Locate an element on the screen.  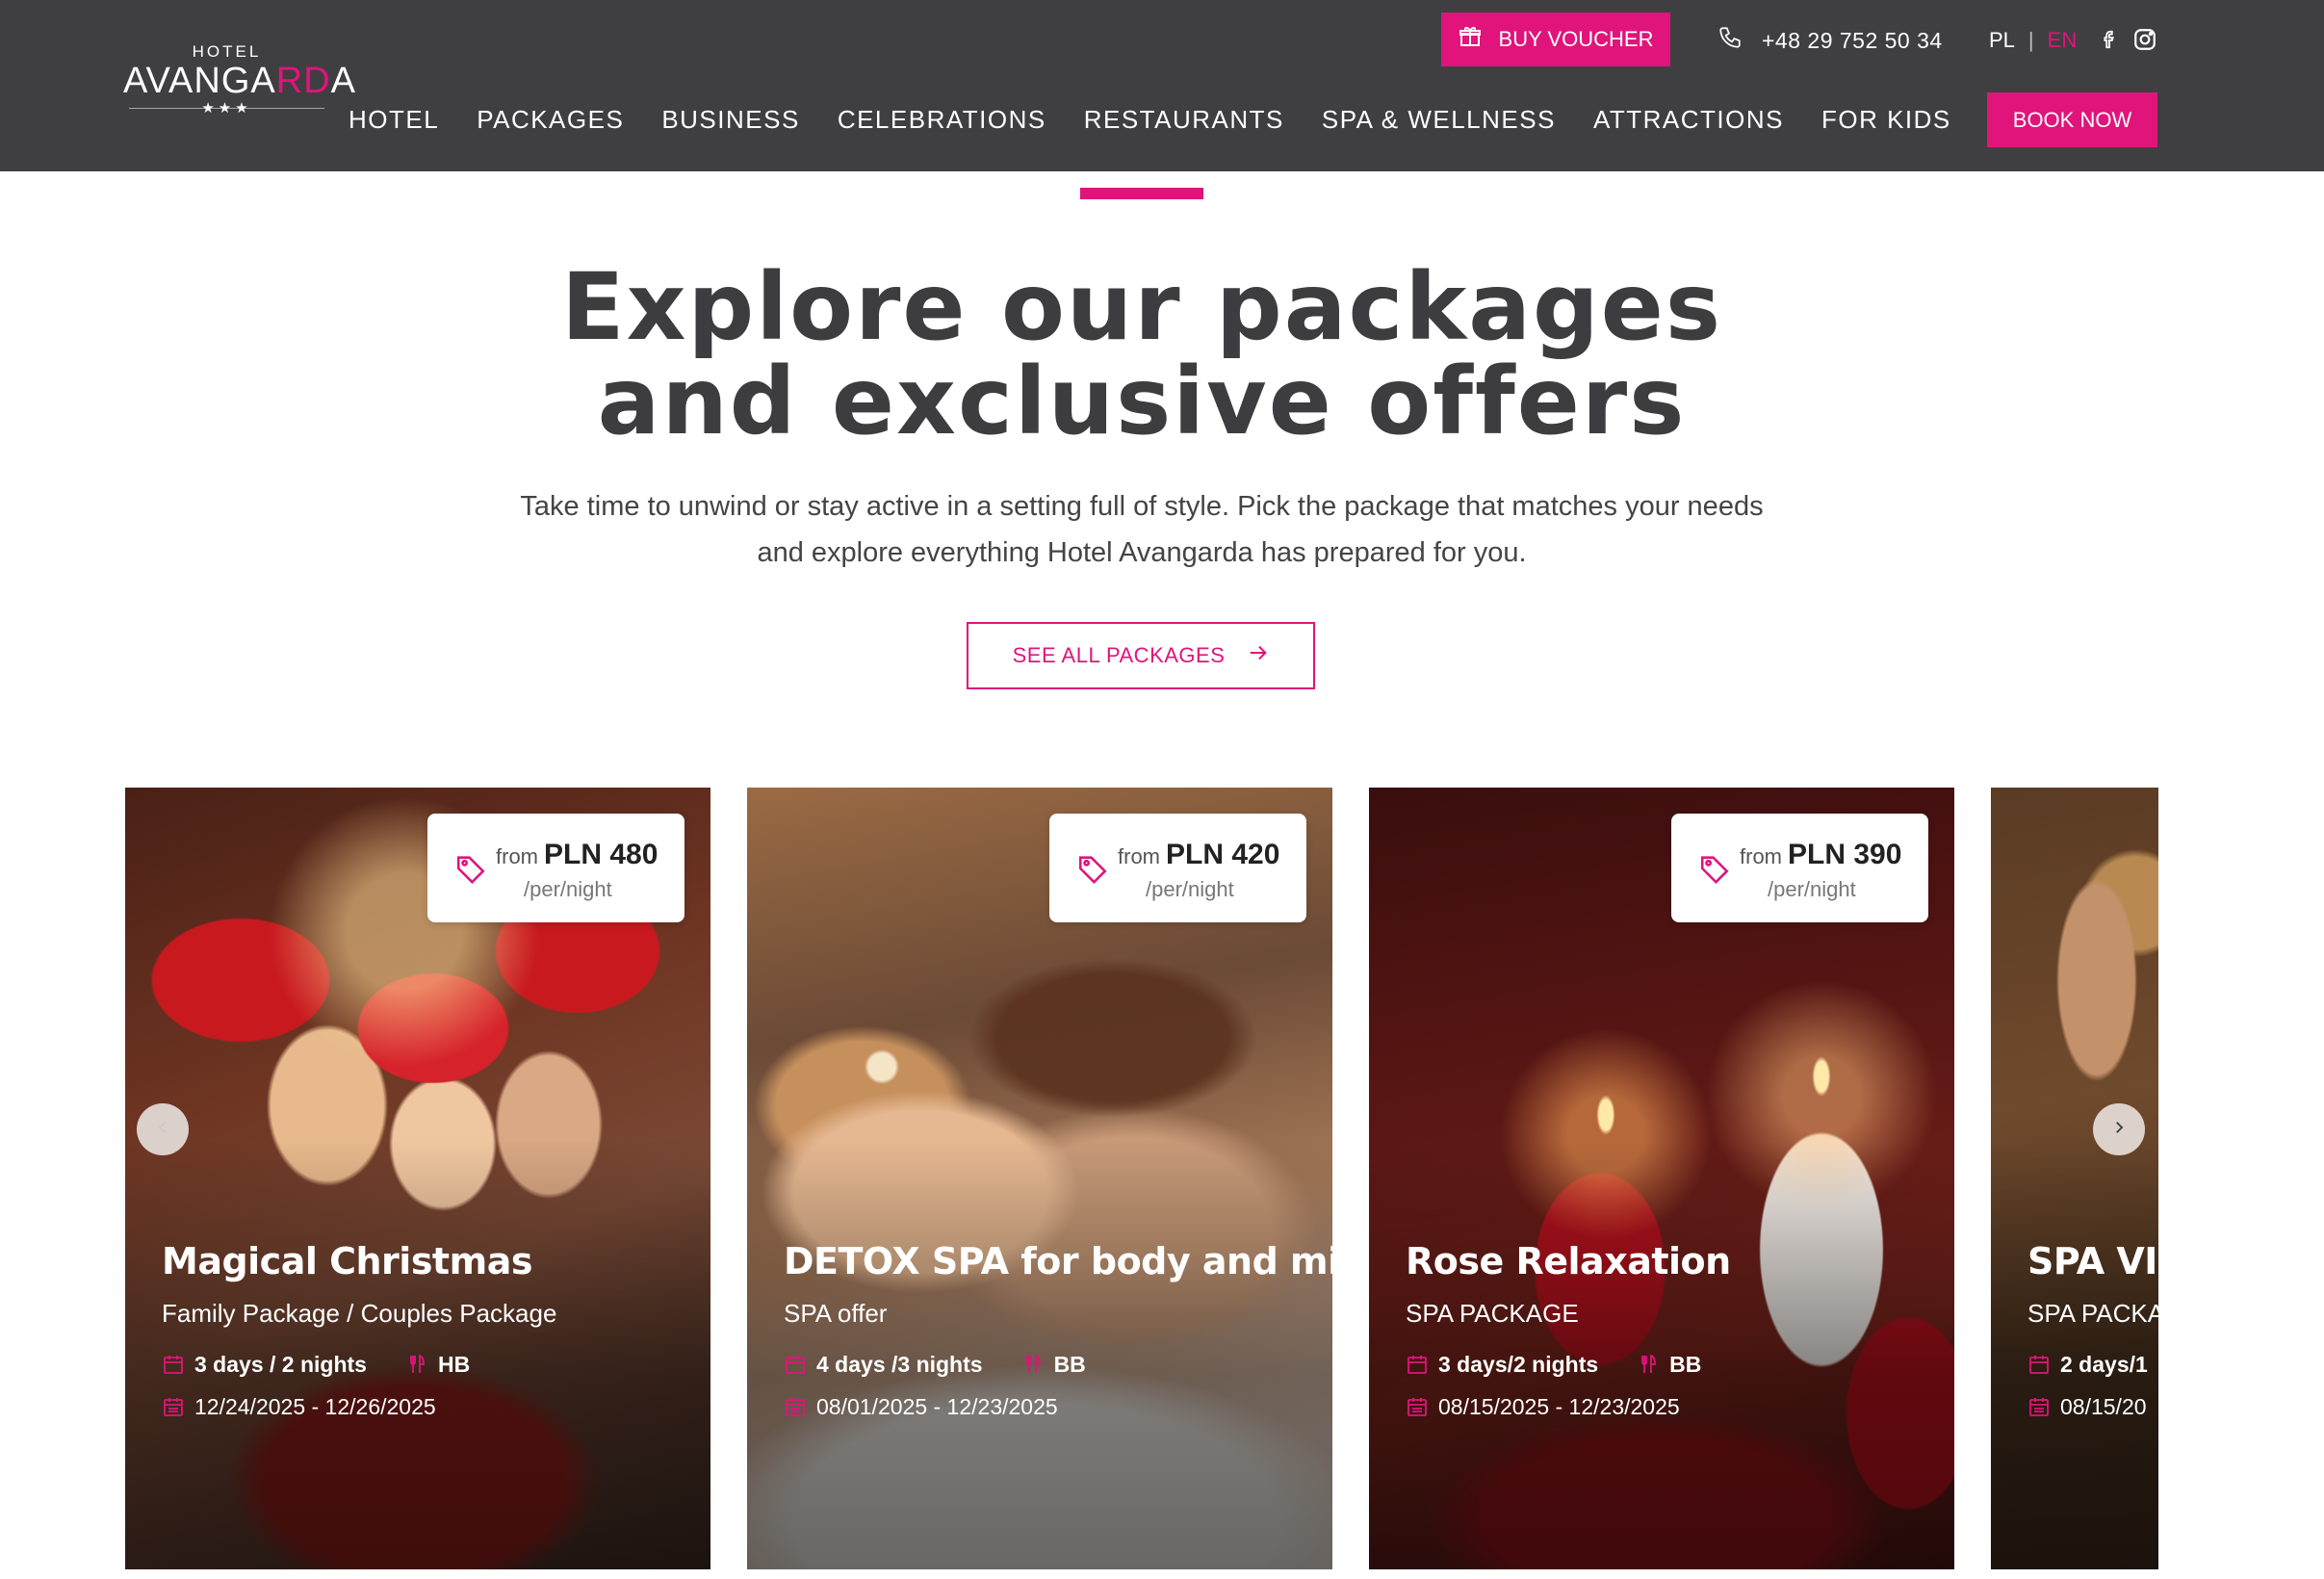
package-title: SPA VISI is located at coordinates (2092, 1261).